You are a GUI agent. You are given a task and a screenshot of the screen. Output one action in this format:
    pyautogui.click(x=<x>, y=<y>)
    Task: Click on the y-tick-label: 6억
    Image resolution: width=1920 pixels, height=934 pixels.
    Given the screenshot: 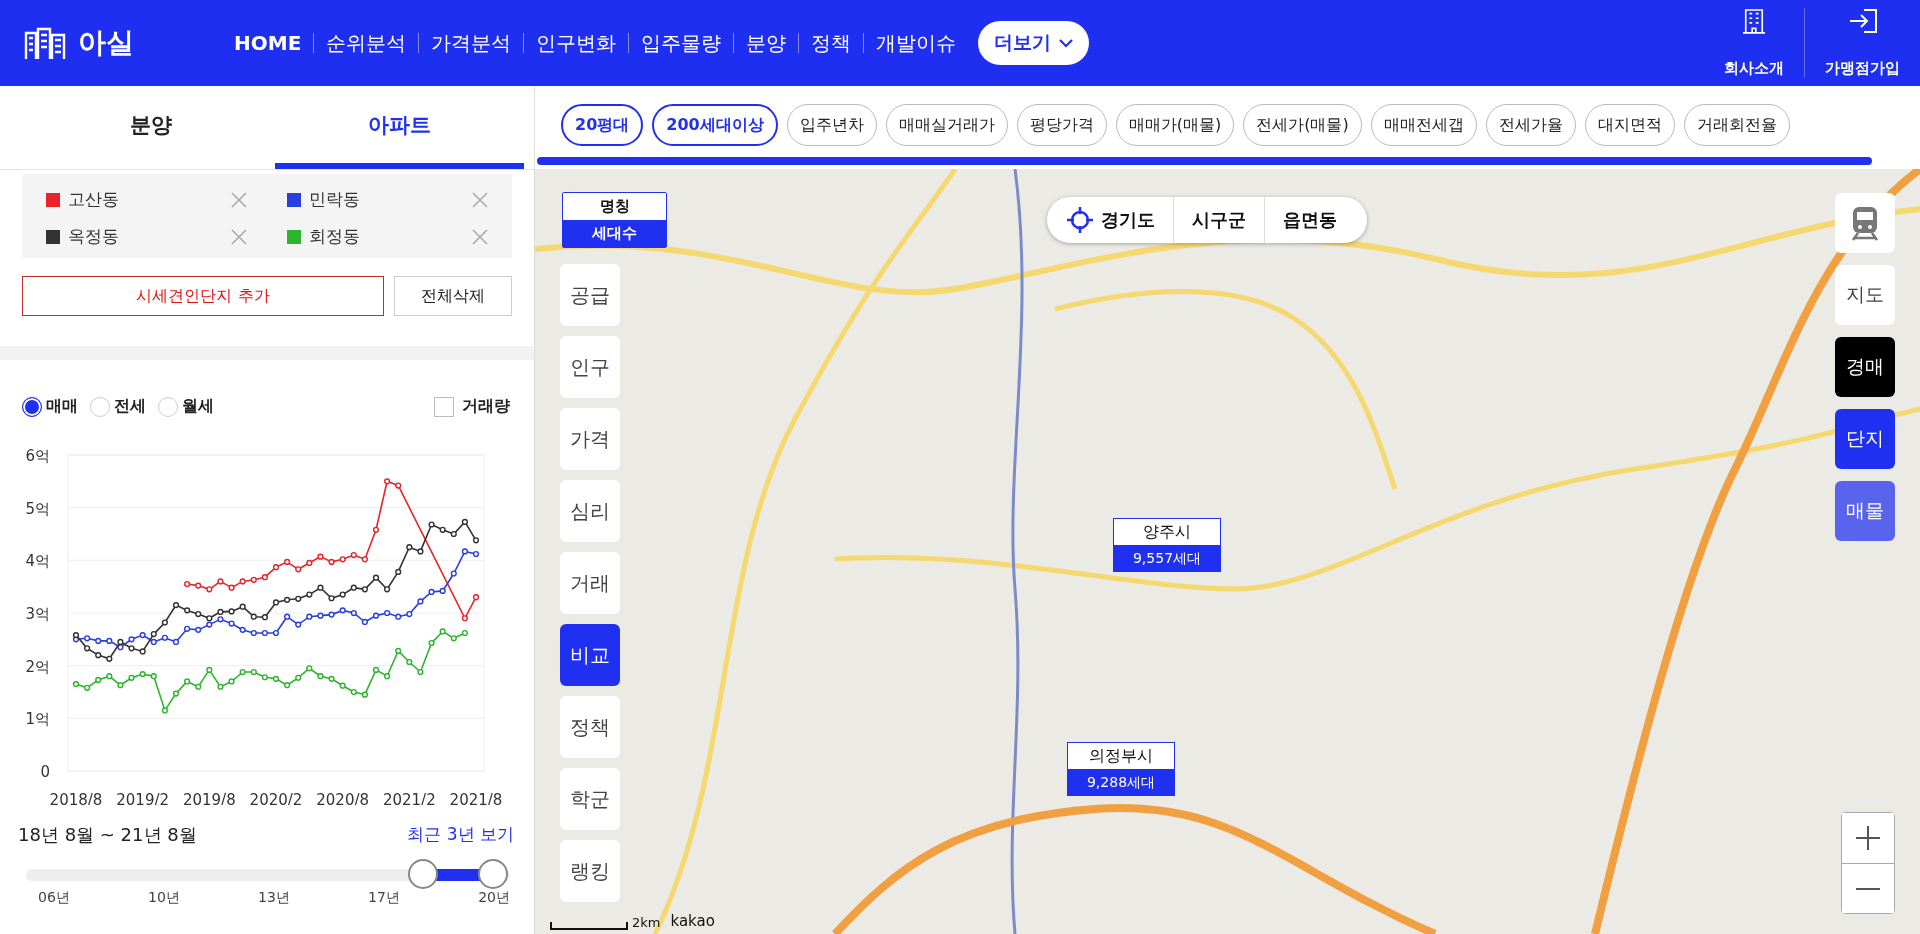 What is the action you would take?
    pyautogui.click(x=37, y=456)
    